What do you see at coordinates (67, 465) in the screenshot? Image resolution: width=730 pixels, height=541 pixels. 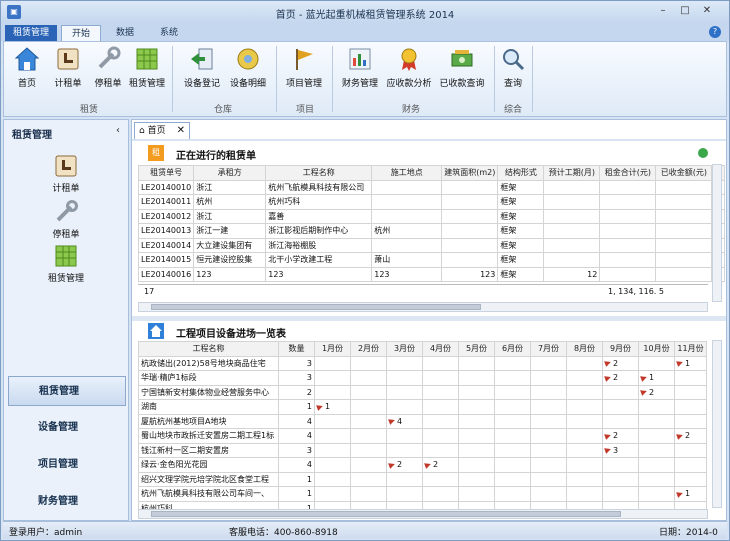 I see `nav-project-manage: 项目管理` at bounding box center [67, 465].